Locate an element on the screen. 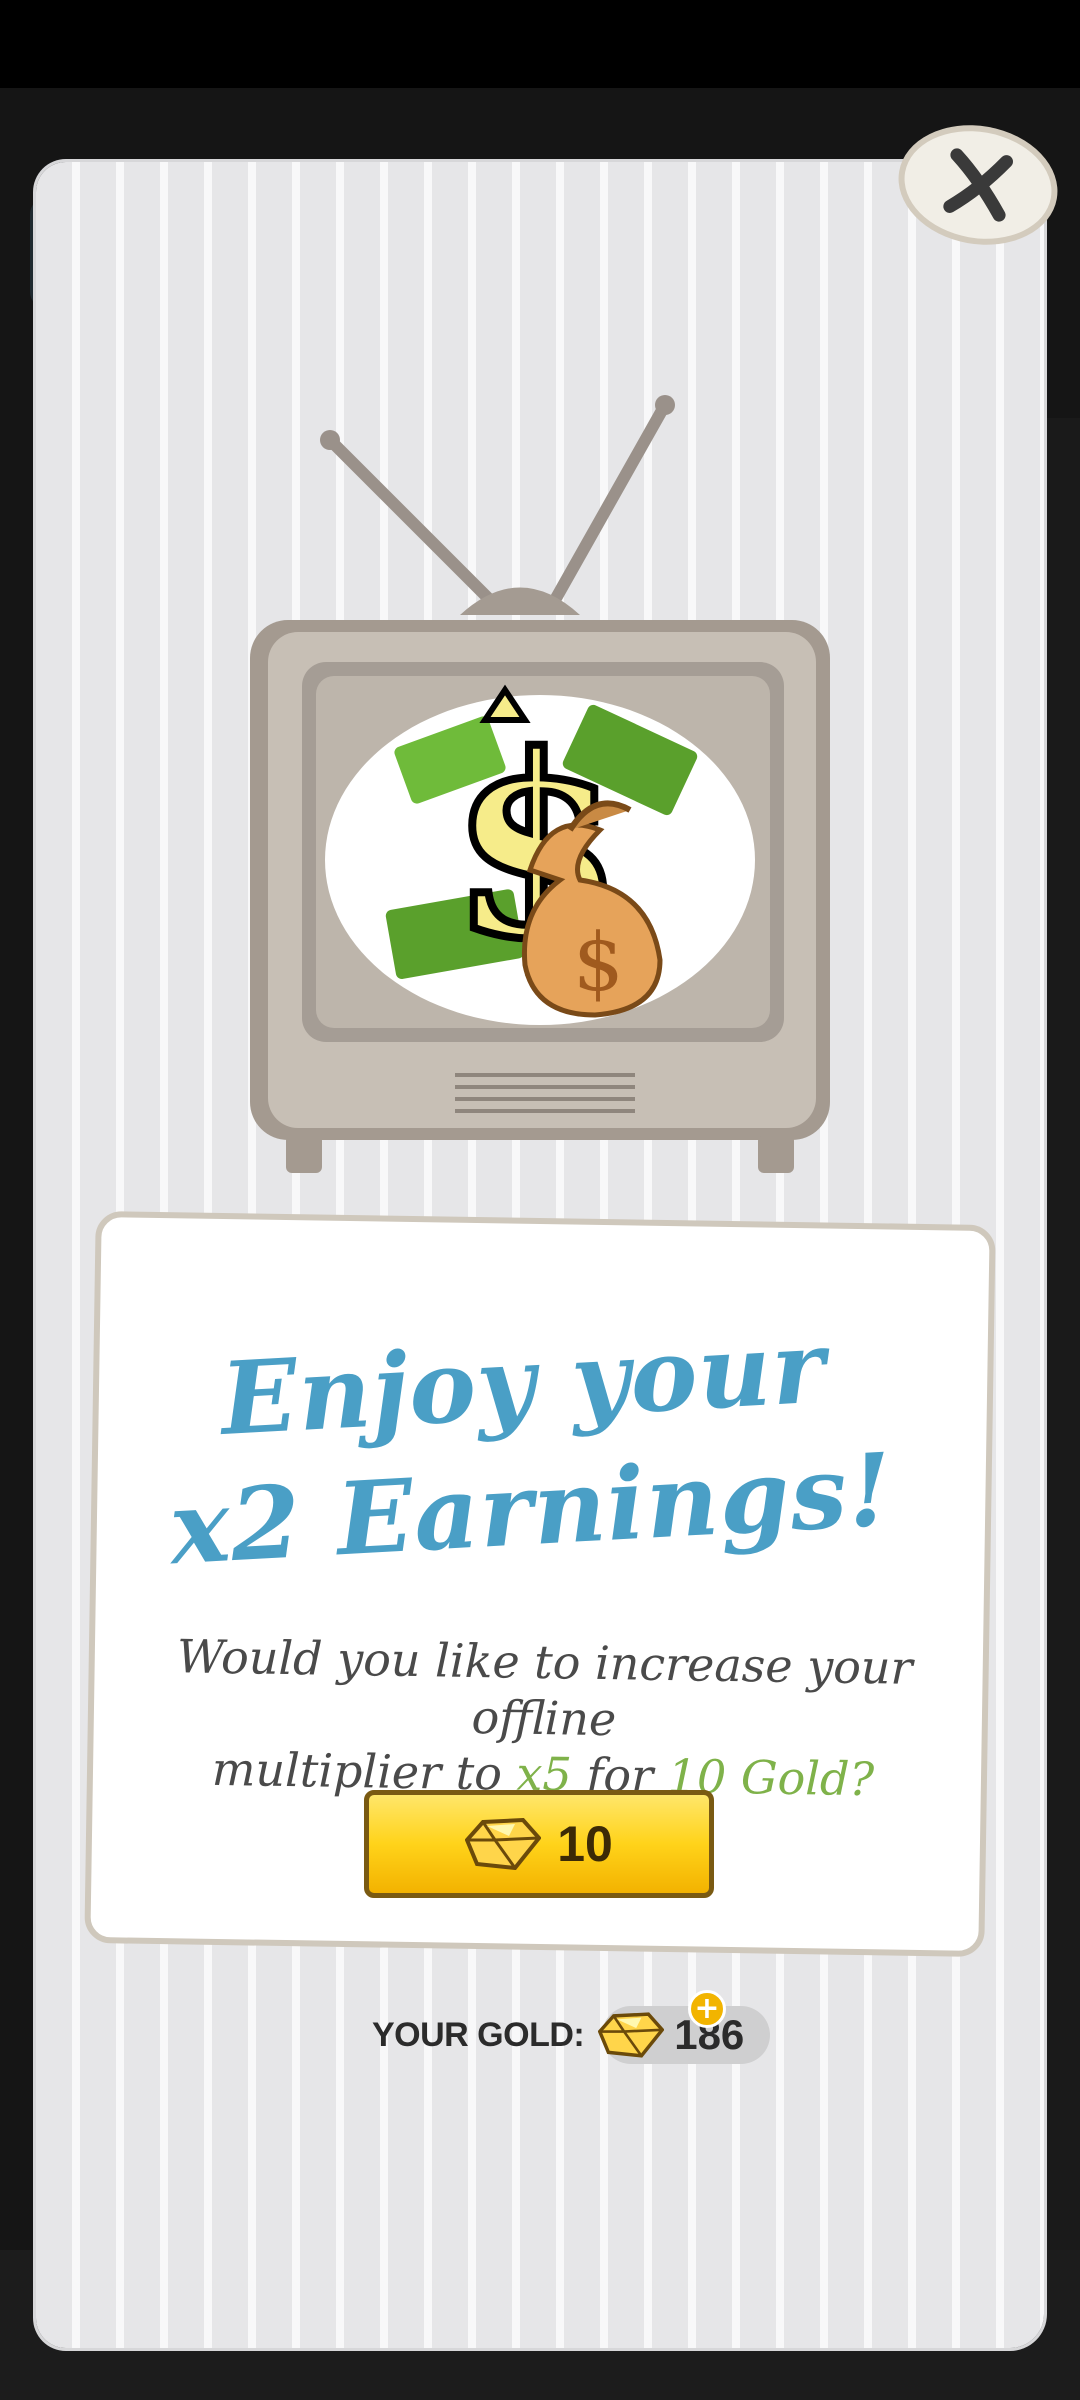  add-icon: + is located at coordinates (707, 2008).